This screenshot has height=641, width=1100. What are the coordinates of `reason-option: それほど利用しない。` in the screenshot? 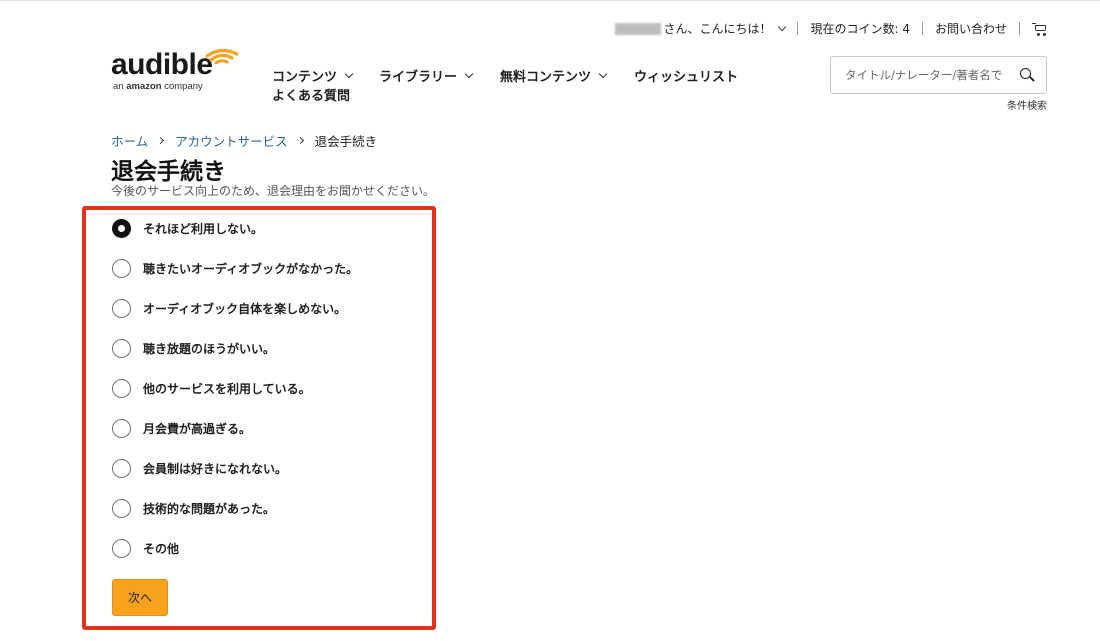 It's located at (187, 228).